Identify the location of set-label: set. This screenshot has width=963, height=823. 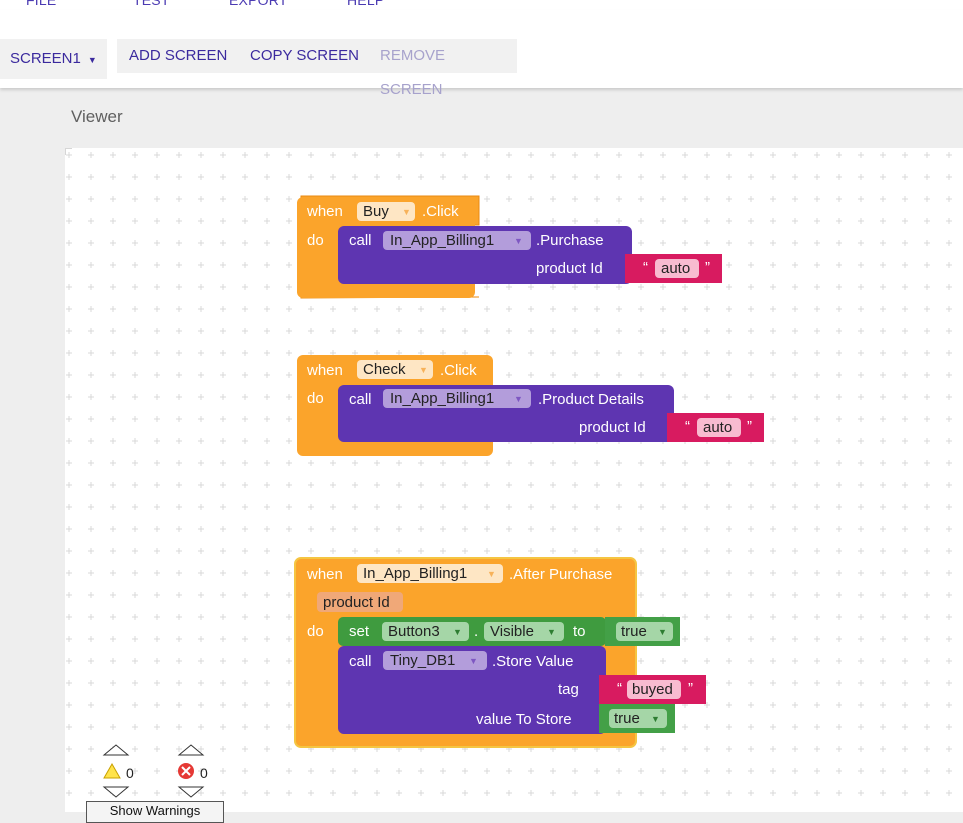
(359, 631).